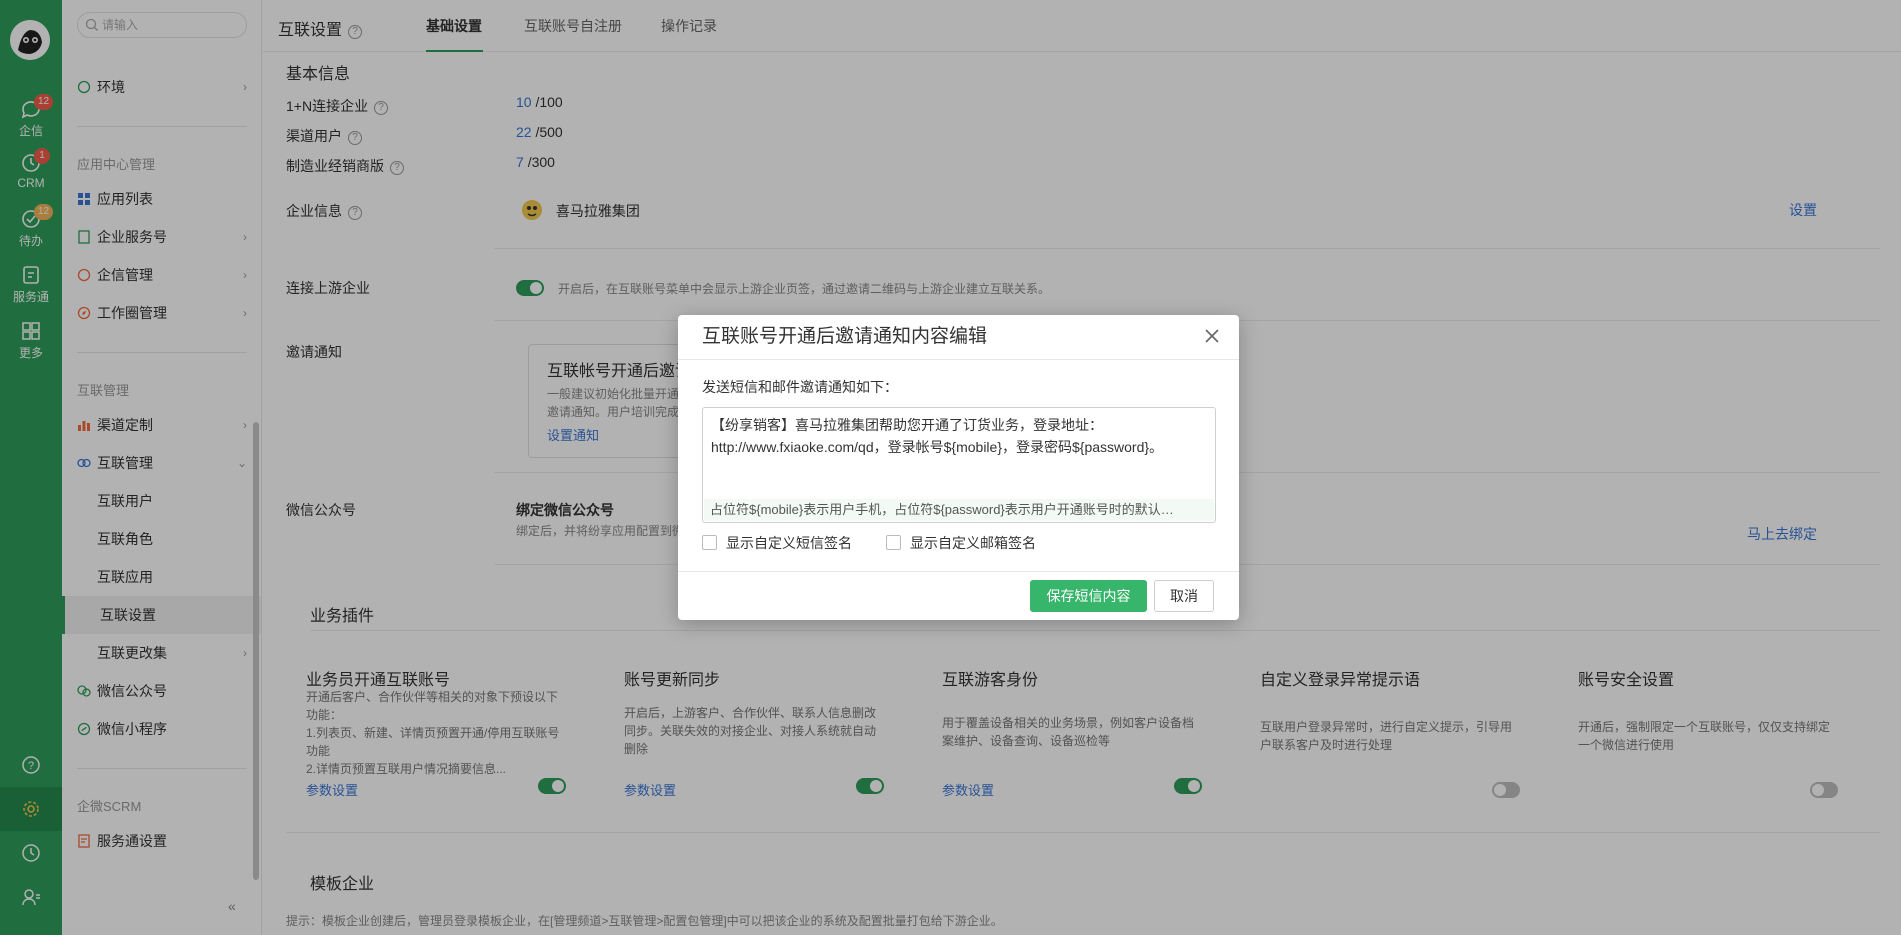 This screenshot has width=1901, height=935. I want to click on email-signature-checkbox: 显示自定义邮箱签名, so click(961, 543).